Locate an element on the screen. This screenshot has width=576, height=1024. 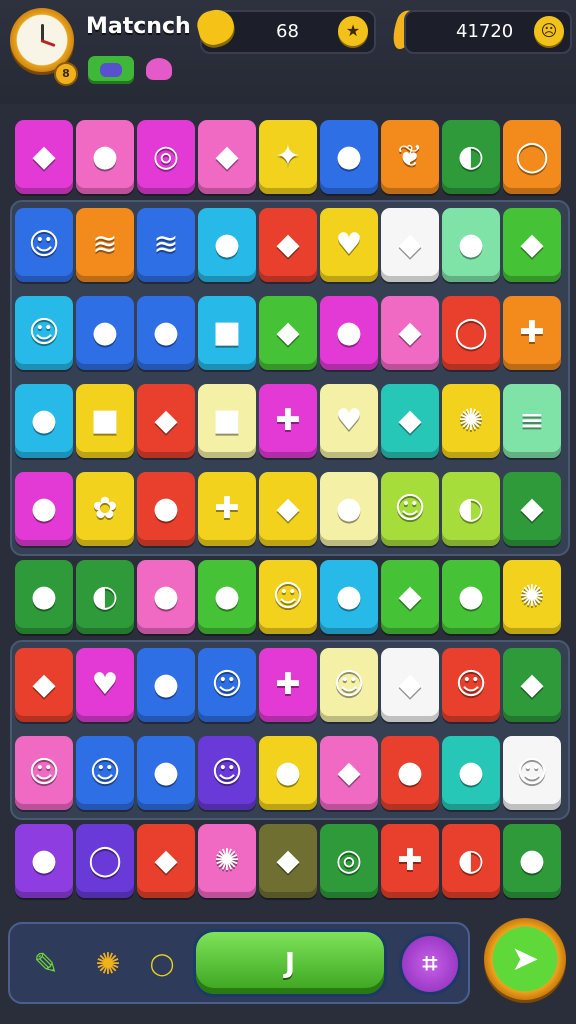
ring-icon: ◯ is located at coordinates (162, 964).